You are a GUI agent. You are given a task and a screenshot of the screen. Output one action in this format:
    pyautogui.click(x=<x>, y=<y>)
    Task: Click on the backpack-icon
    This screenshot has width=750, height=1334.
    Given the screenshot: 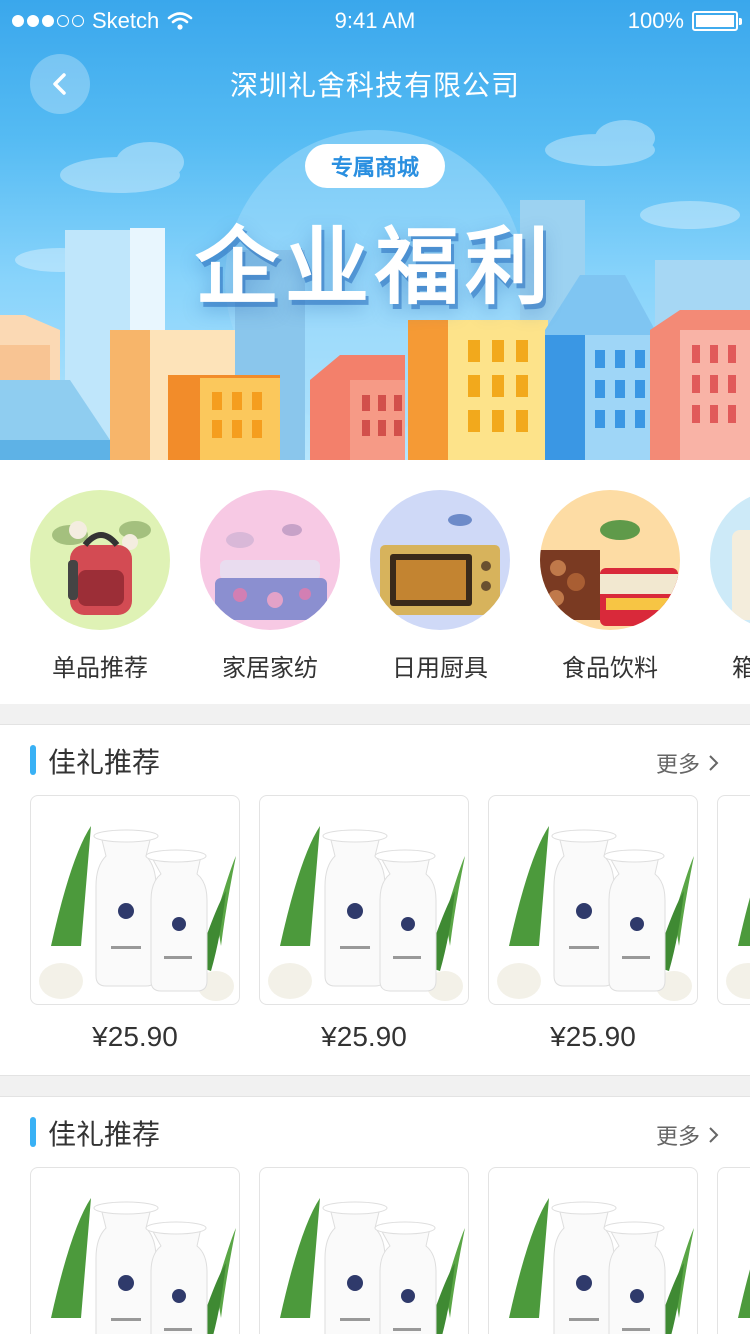 What is the action you would take?
    pyautogui.click(x=100, y=560)
    